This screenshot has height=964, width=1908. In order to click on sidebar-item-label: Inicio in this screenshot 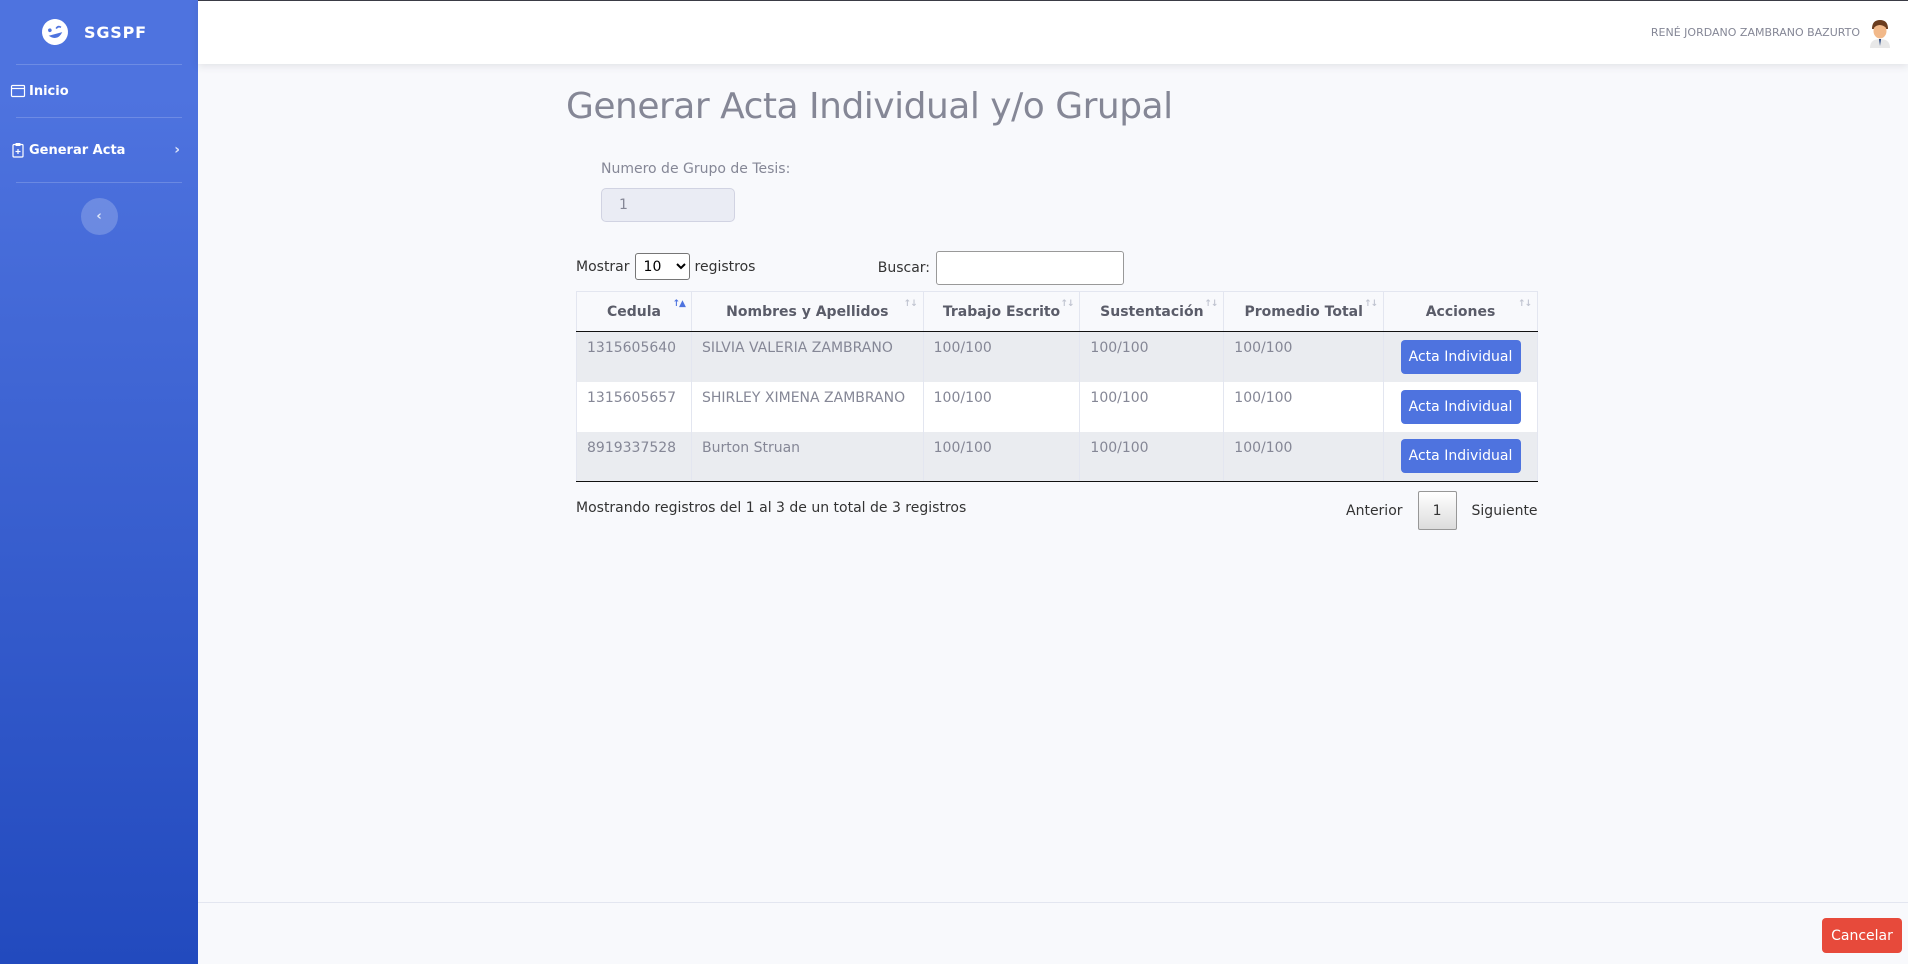, I will do `click(49, 91)`.